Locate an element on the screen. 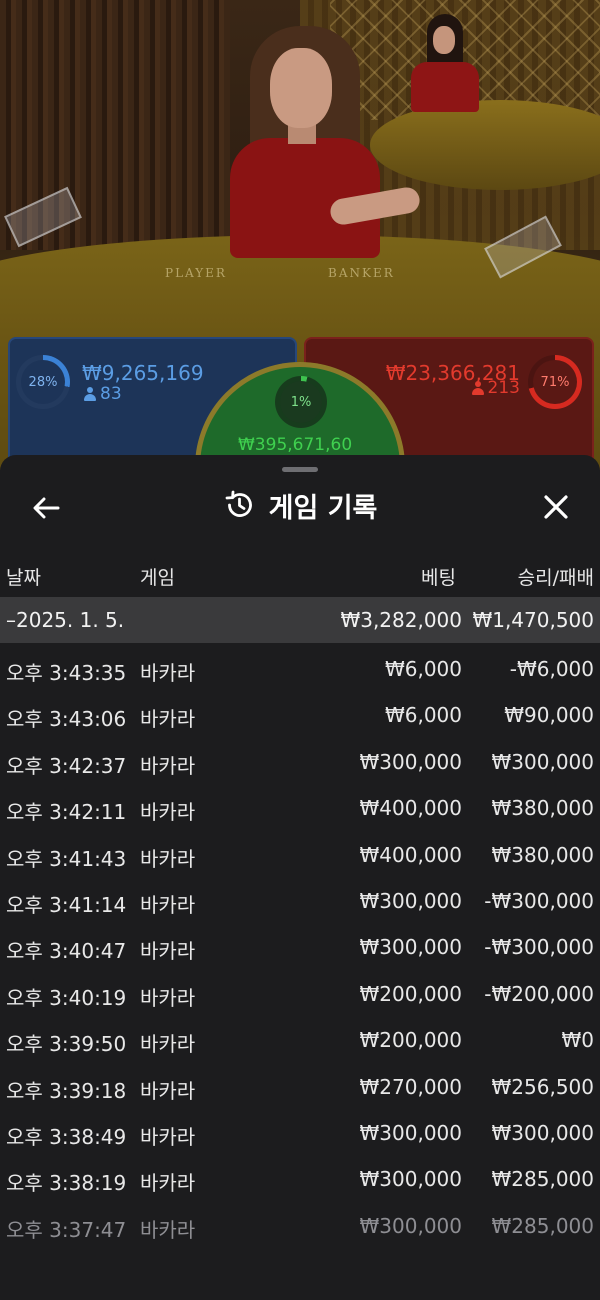  history-row: 오후 3:42:11 바카라 ₩400,000 ₩380,000 is located at coordinates (300, 808).